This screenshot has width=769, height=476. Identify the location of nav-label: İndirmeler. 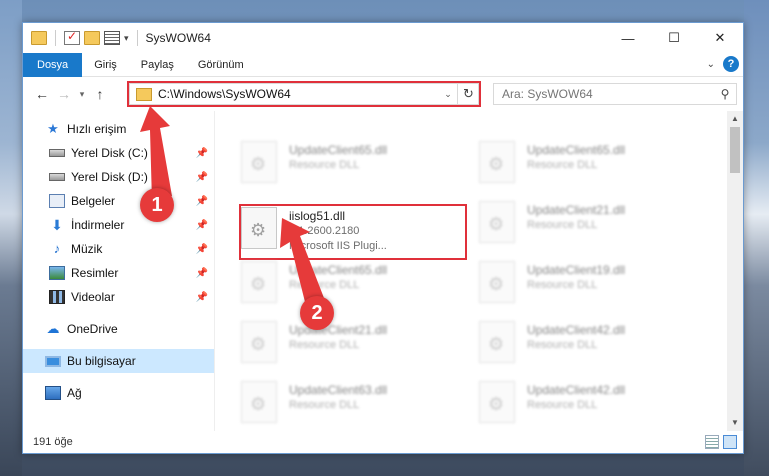
(98, 225).